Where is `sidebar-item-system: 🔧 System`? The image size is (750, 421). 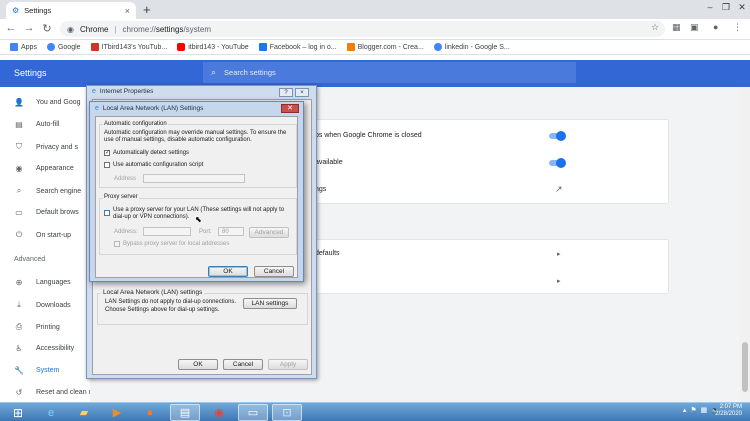 sidebar-item-system: 🔧 System is located at coordinates (36, 370).